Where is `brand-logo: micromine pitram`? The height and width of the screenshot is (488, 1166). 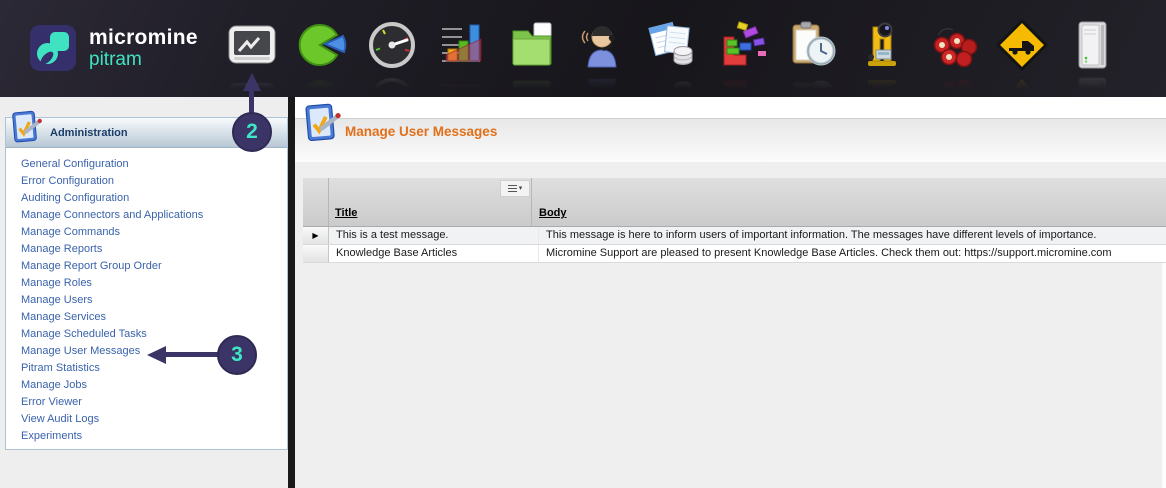 brand-logo: micromine pitram is located at coordinates (114, 48).